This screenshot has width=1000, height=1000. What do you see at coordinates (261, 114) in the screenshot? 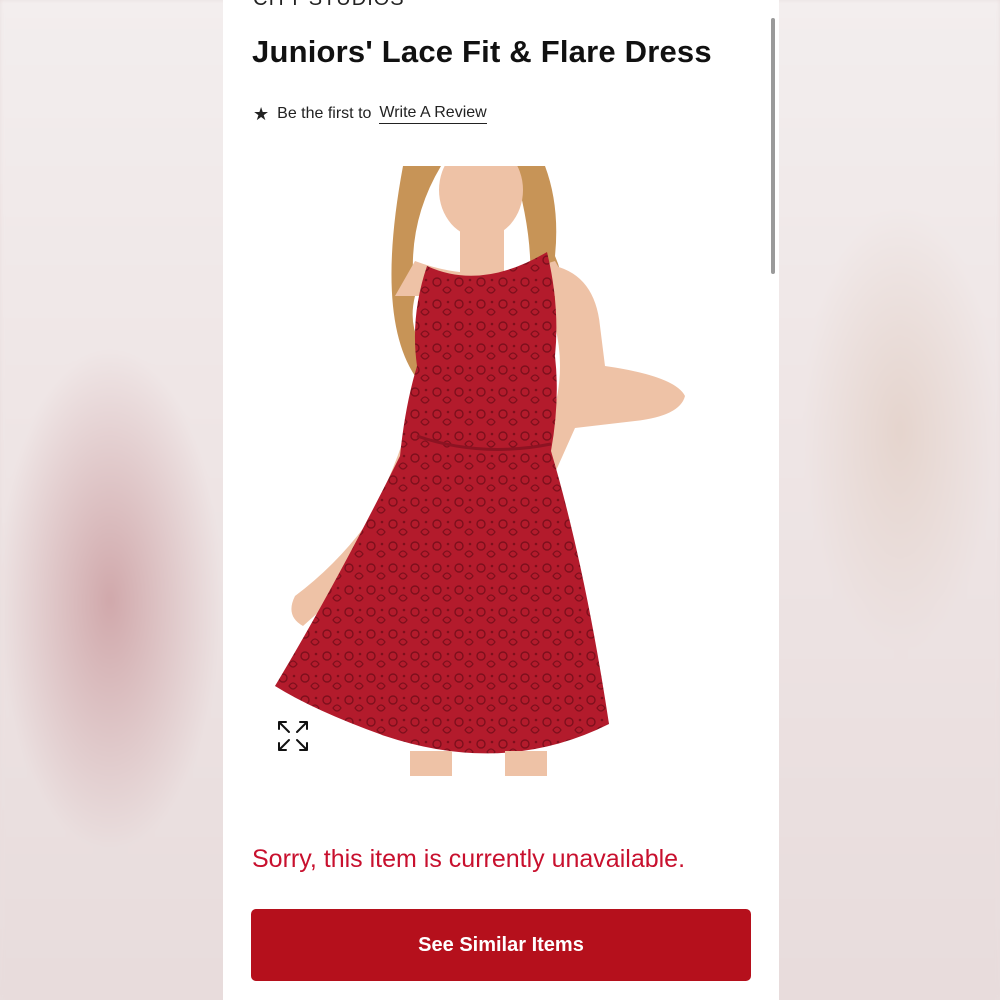
I see `star-icon: ★` at bounding box center [261, 114].